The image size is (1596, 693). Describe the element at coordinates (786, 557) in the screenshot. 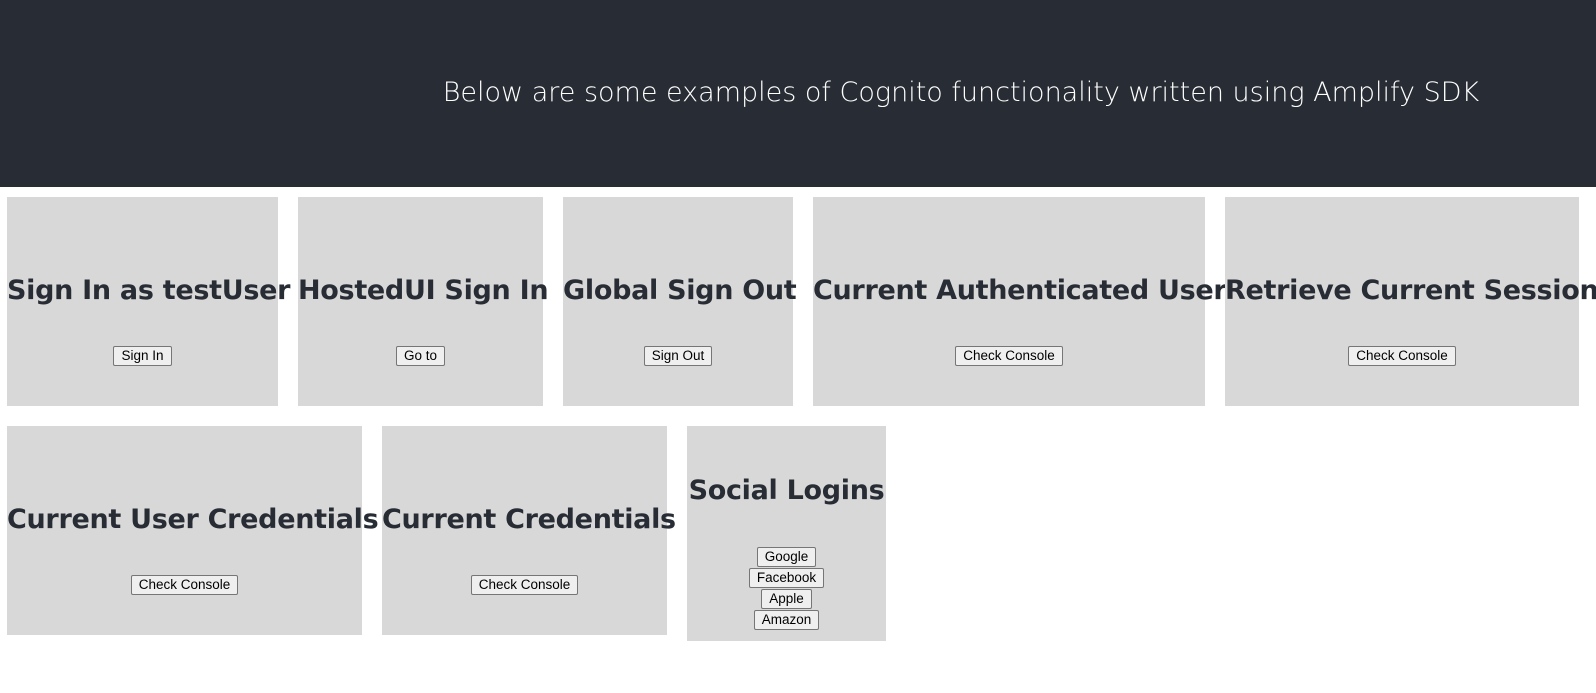

I see `google-login-button: Google` at that location.